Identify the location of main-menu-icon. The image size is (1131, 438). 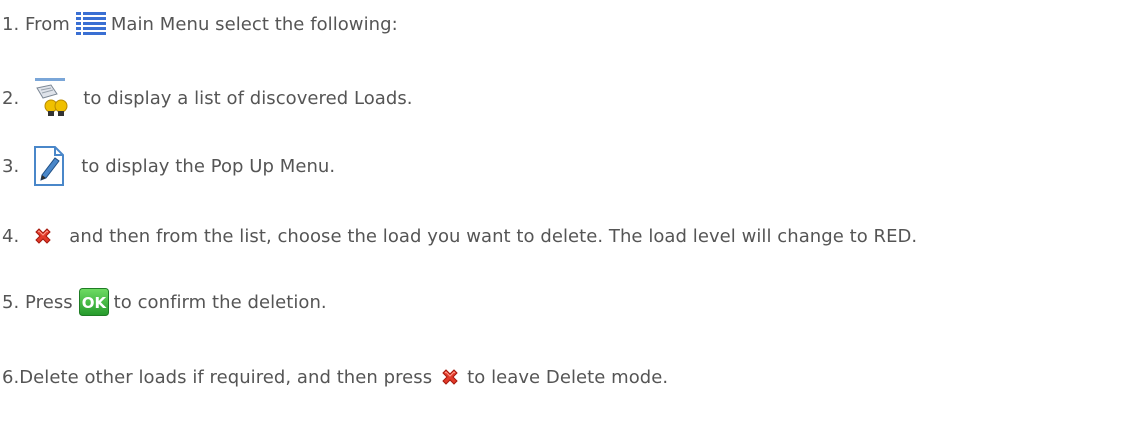
(90, 24).